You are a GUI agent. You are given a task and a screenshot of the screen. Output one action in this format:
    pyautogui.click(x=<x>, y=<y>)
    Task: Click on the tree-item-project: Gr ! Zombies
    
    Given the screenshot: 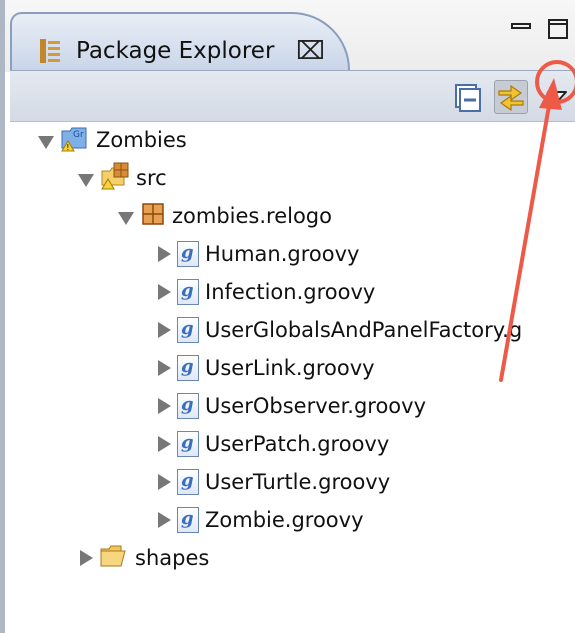 What is the action you would take?
    pyautogui.click(x=112, y=140)
    